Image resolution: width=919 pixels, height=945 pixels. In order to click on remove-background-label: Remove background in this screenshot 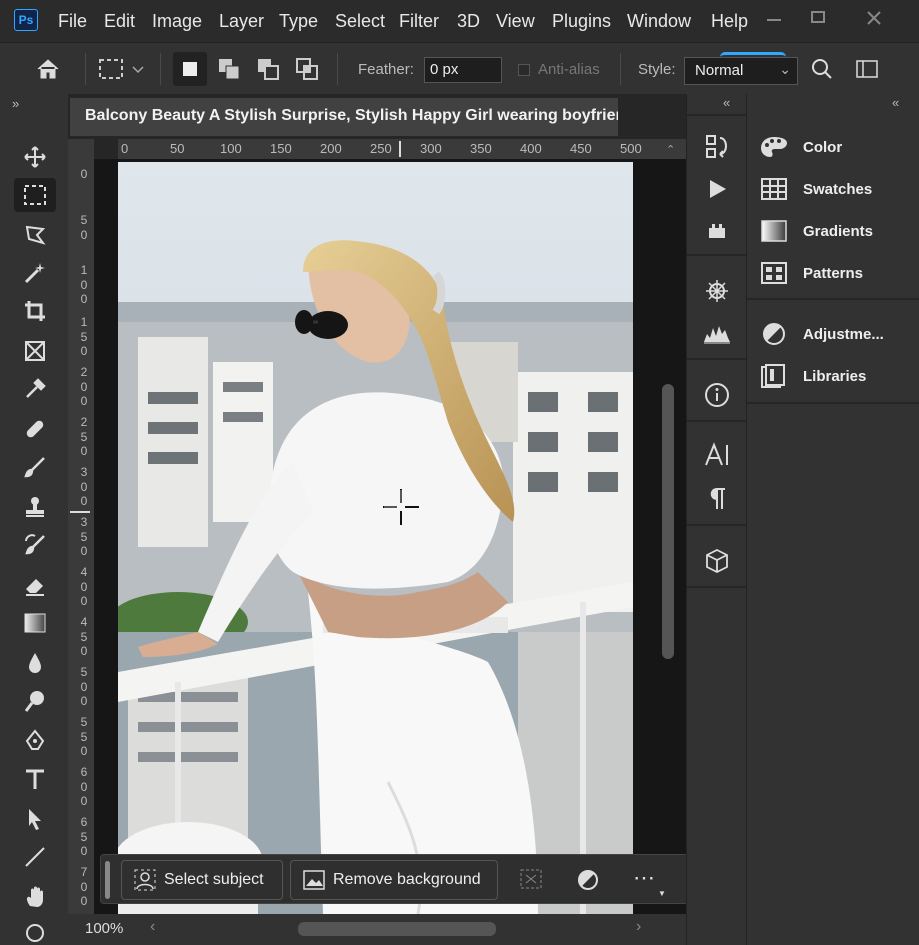, I will do `click(407, 879)`.